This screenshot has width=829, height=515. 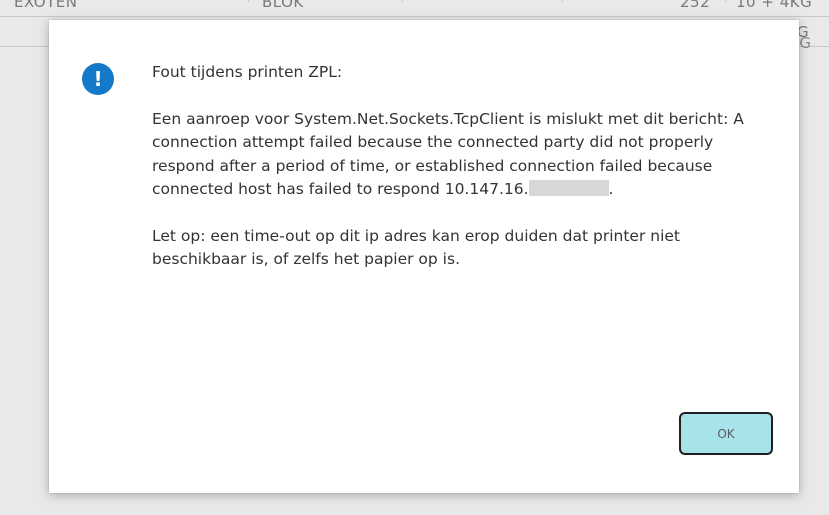 What do you see at coordinates (726, 433) in the screenshot?
I see `ok-button: OK` at bounding box center [726, 433].